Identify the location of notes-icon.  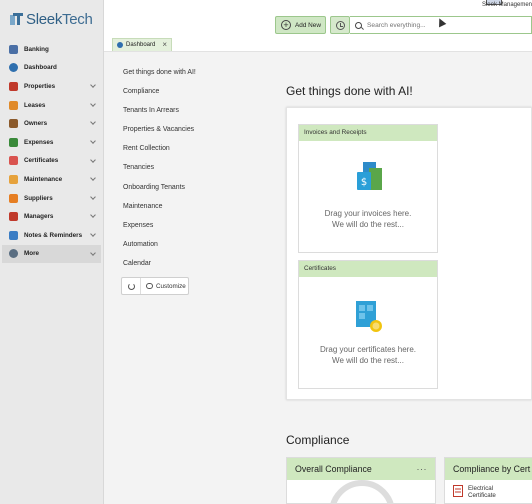
(13, 235).